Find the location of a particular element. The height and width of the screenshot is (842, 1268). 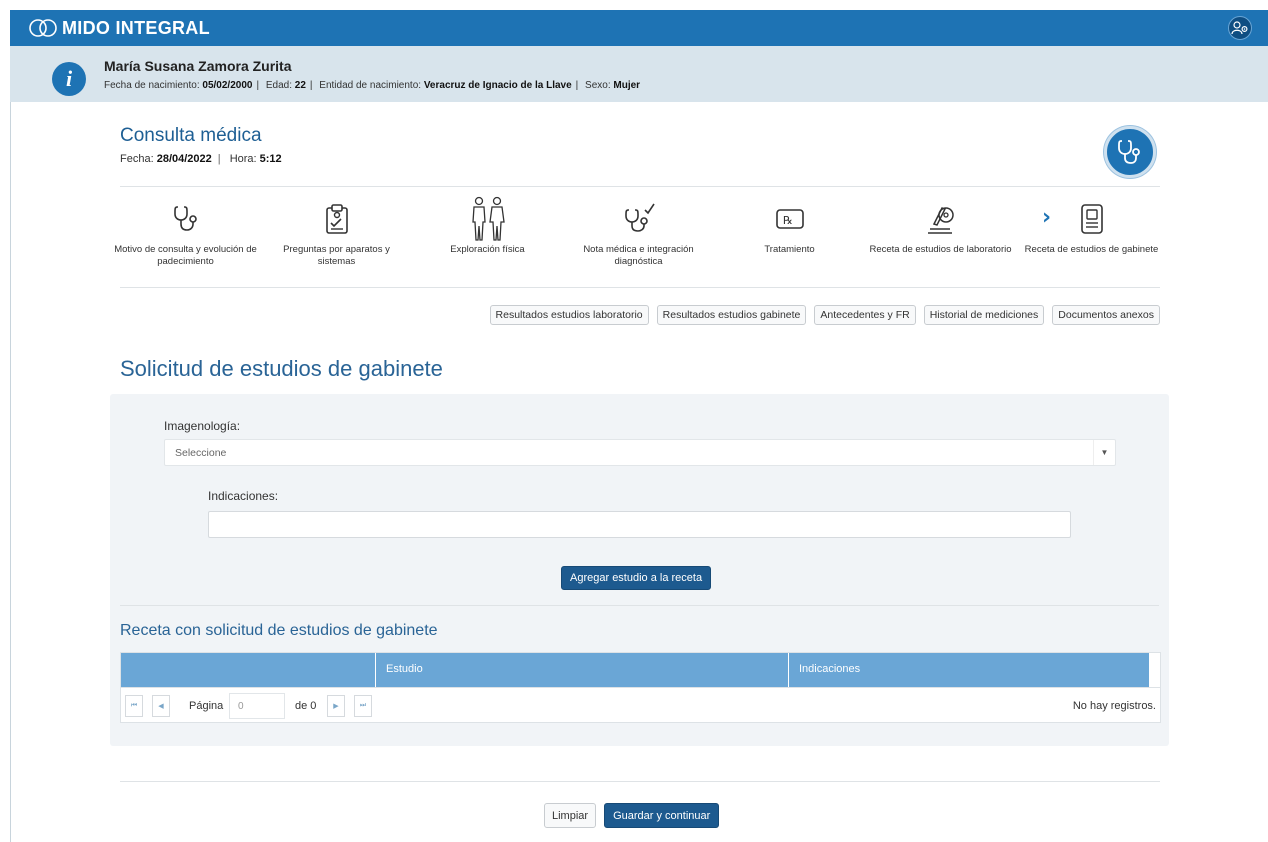

step-label: Receta de estudios de laboratorio is located at coordinates (940, 249).